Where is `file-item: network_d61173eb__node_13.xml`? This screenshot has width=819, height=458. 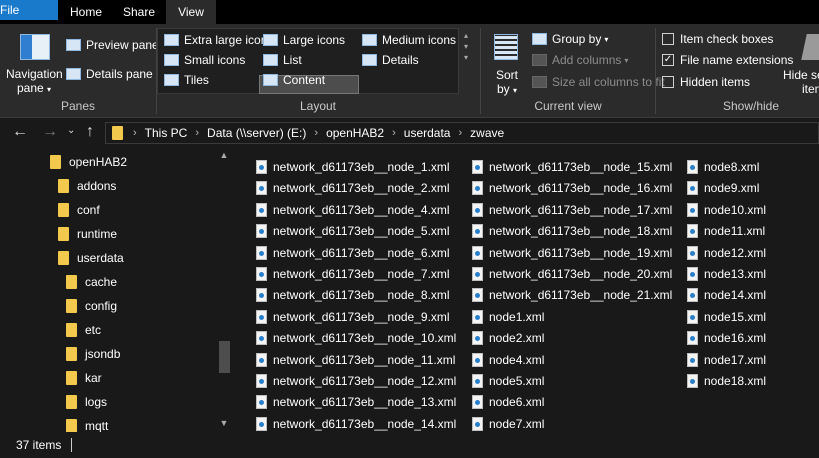 file-item: network_d61173eb__node_13.xml is located at coordinates (356, 402).